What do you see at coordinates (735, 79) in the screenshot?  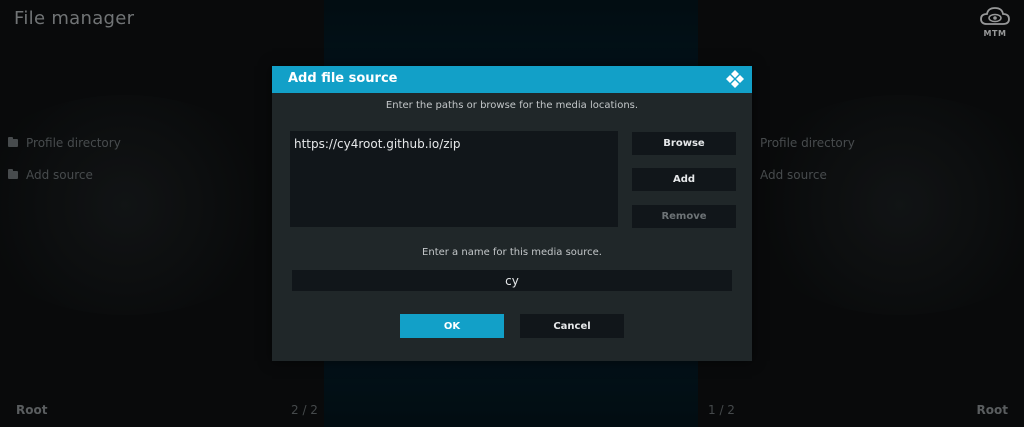 I see `kodi-logo-icon` at bounding box center [735, 79].